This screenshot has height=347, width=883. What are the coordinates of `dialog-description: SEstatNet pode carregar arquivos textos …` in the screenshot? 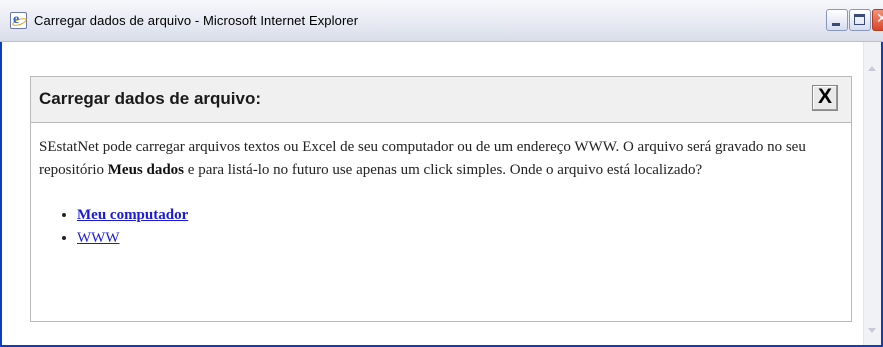 It's located at (439, 159).